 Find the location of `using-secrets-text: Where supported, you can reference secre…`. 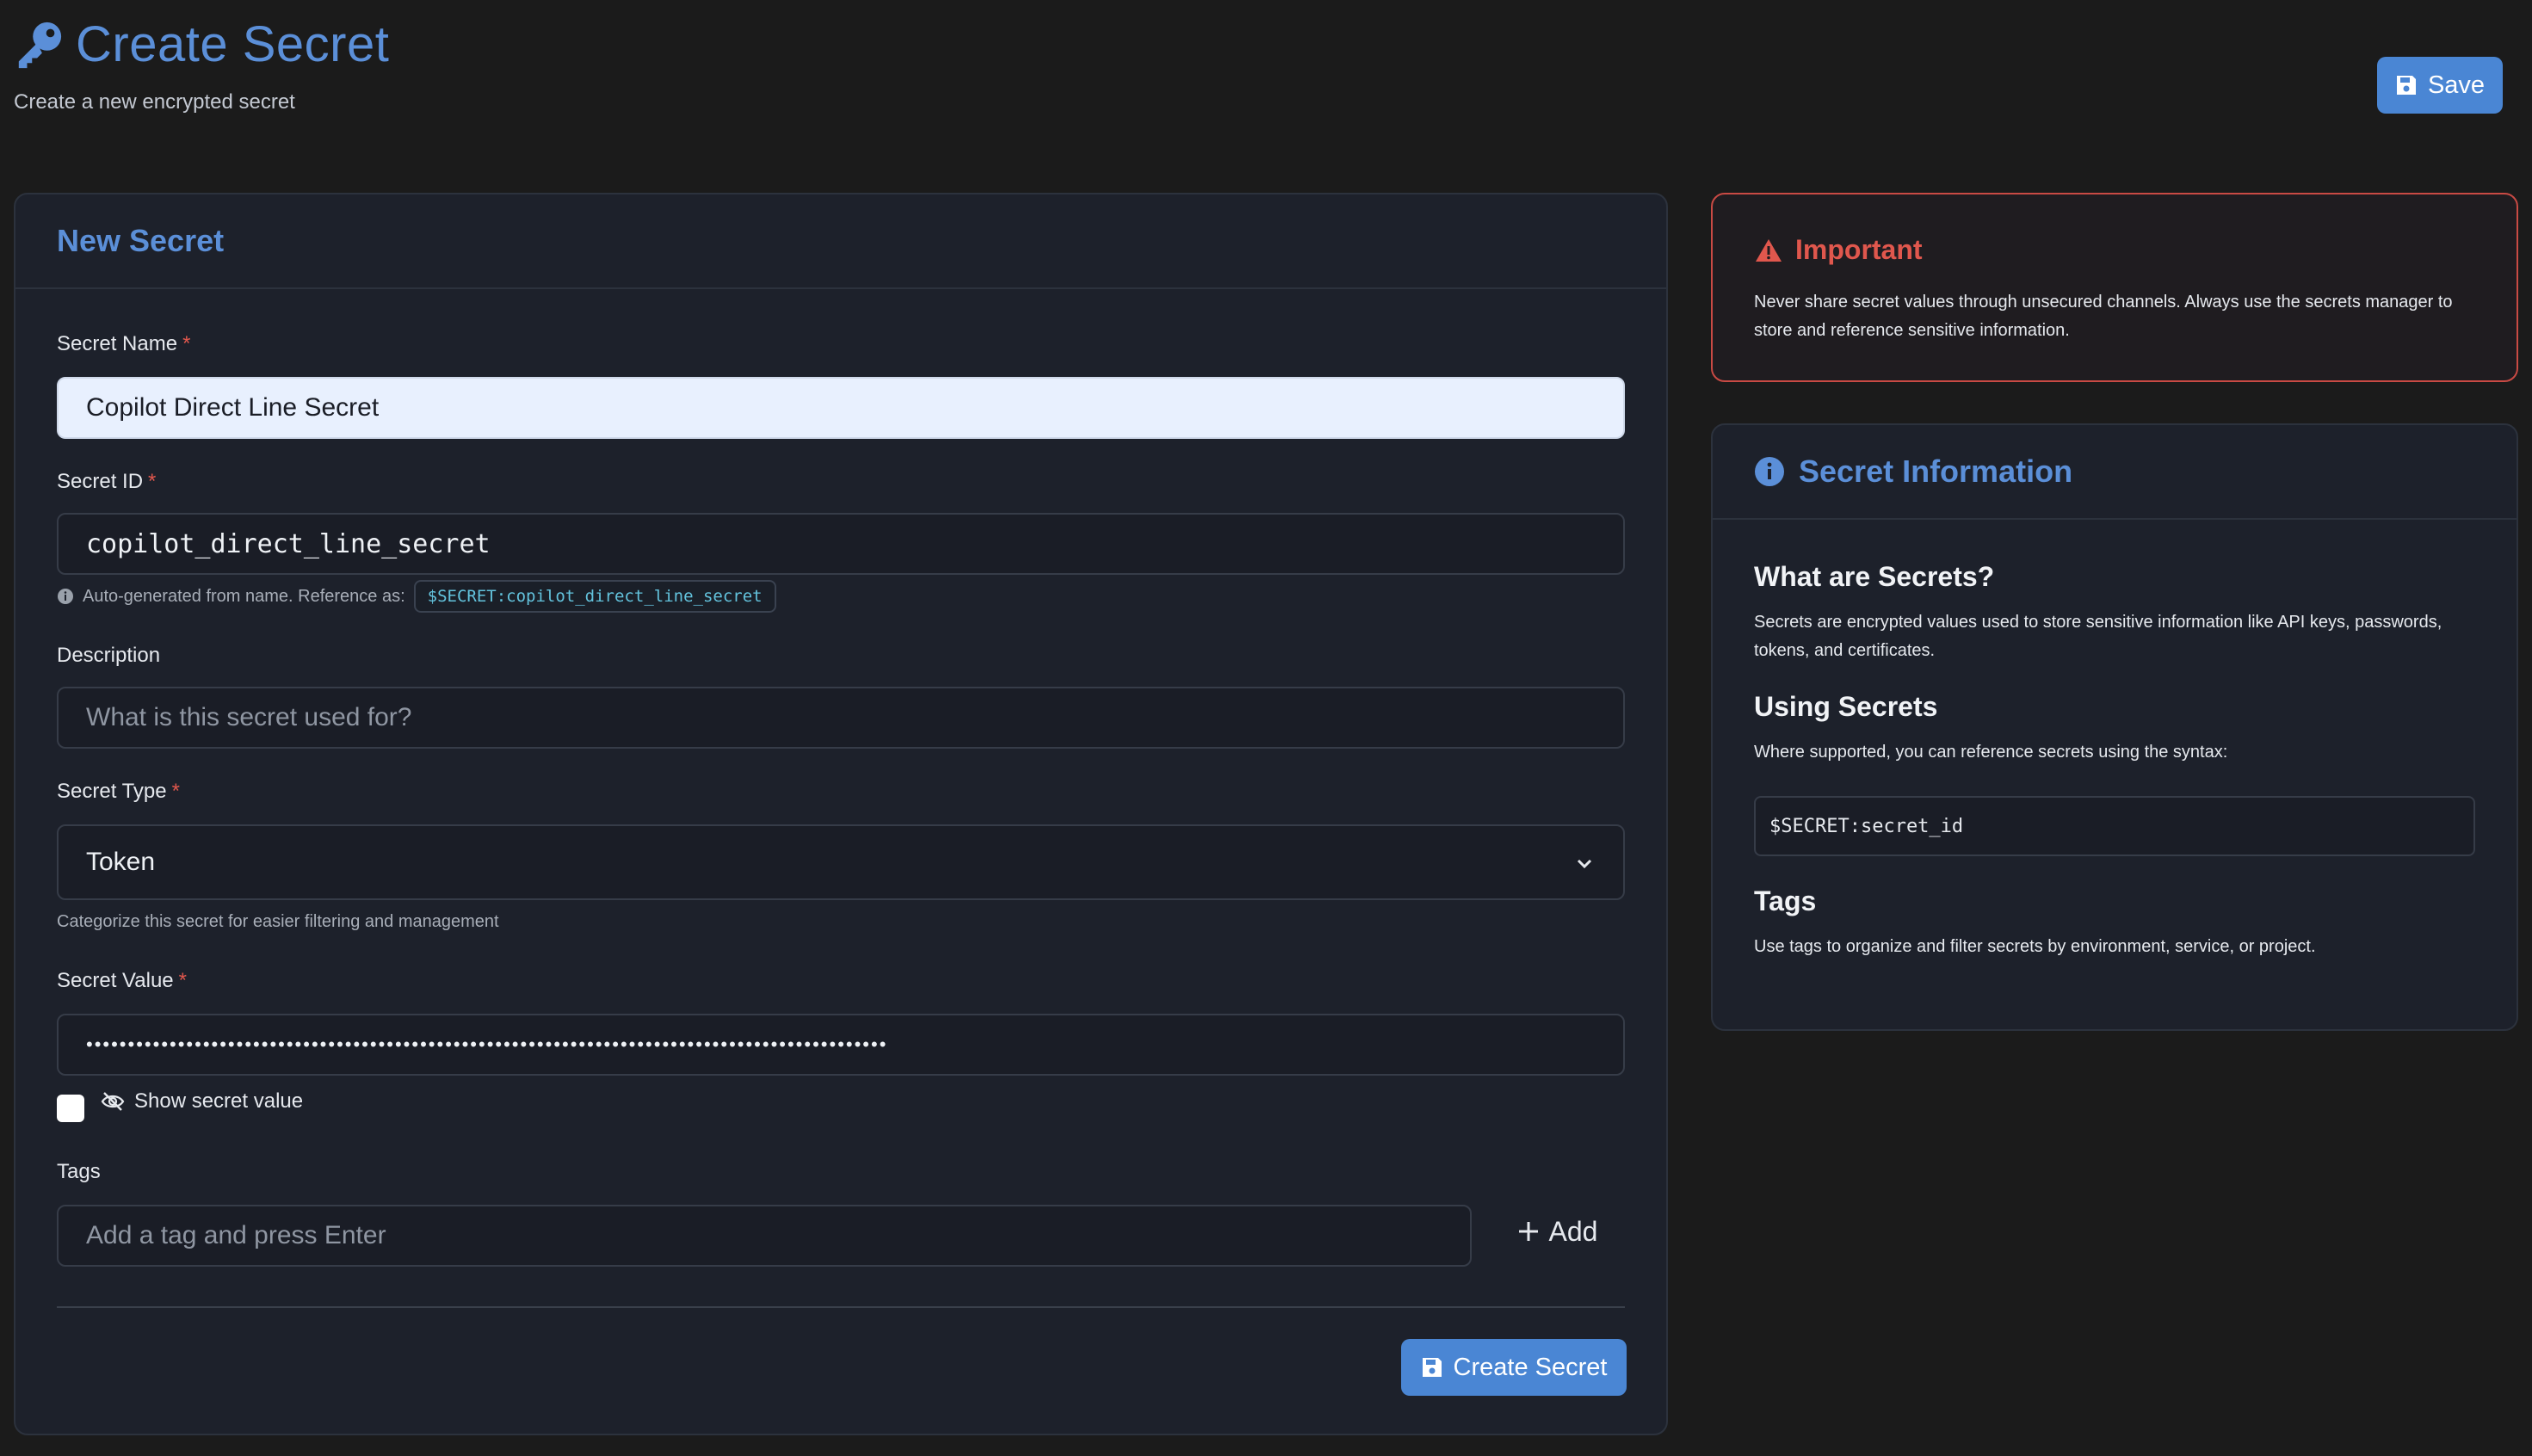

using-secrets-text: Where supported, you can reference secre… is located at coordinates (1991, 753).